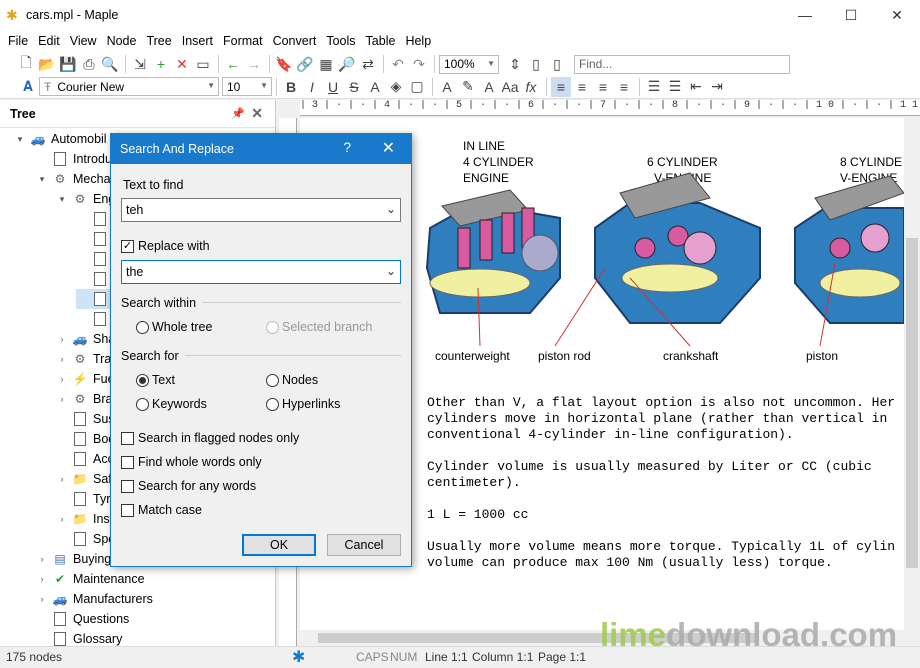 The image size is (920, 668). What do you see at coordinates (83, 41) in the screenshot?
I see `menu-view: View` at bounding box center [83, 41].